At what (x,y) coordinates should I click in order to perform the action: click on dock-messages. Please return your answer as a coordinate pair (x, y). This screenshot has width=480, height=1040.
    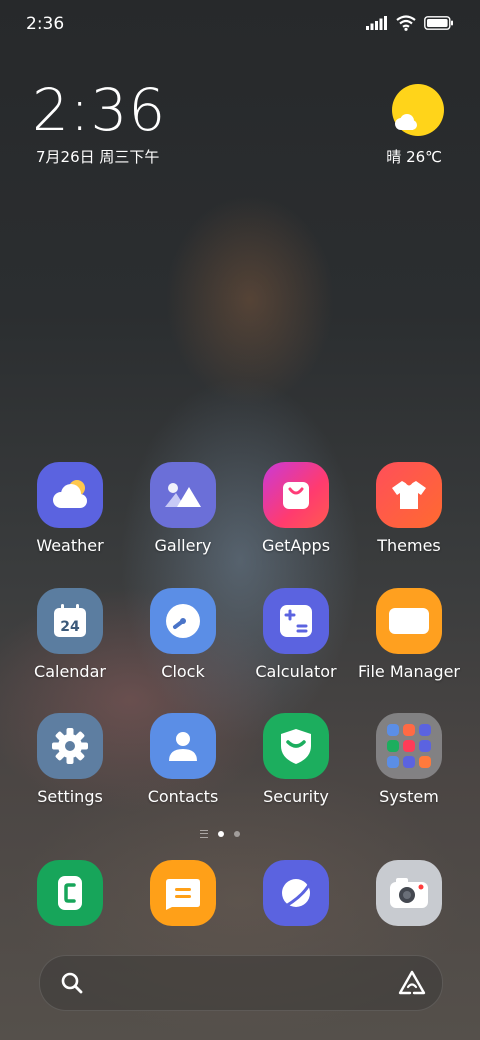
    Looking at the image, I should click on (183, 893).